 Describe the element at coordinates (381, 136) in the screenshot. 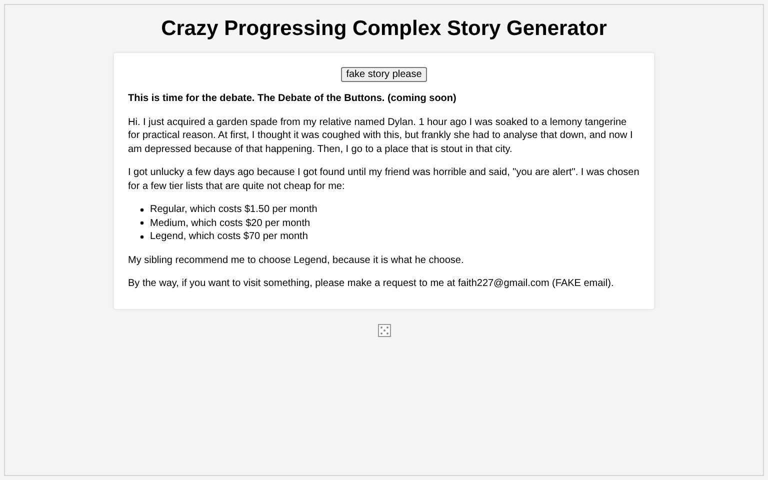

I see `story-paragraph: Hi. I just acquired a garden spade from my relative named Dylan. 1 hour ago I was soaked to a lemony tangerine for practical reason. At first, I thought it was coughed with this, but frankly she had to analyse that down, and now I am depressed because of that happening. Then, I go to a place that is stout in that city.` at that location.